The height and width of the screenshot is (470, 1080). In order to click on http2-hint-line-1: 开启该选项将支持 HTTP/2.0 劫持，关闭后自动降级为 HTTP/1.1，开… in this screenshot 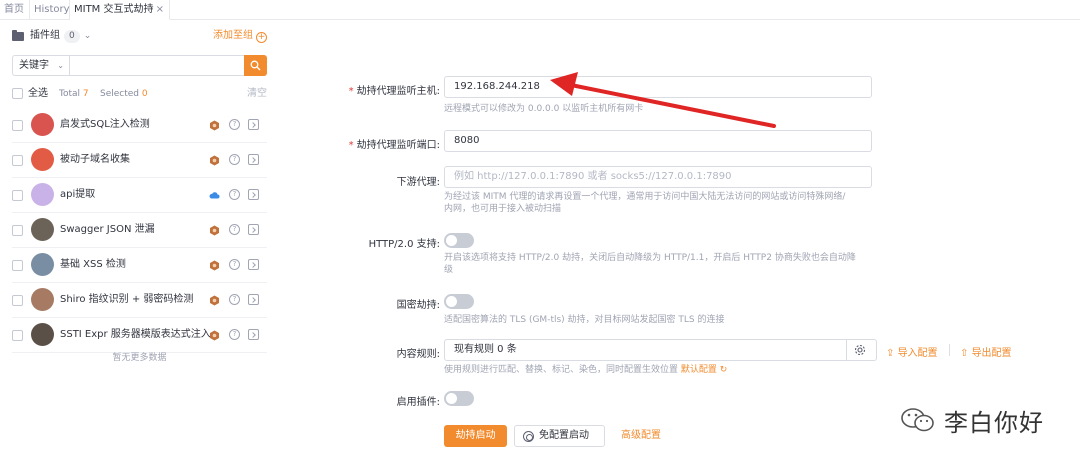, I will do `click(650, 258)`.